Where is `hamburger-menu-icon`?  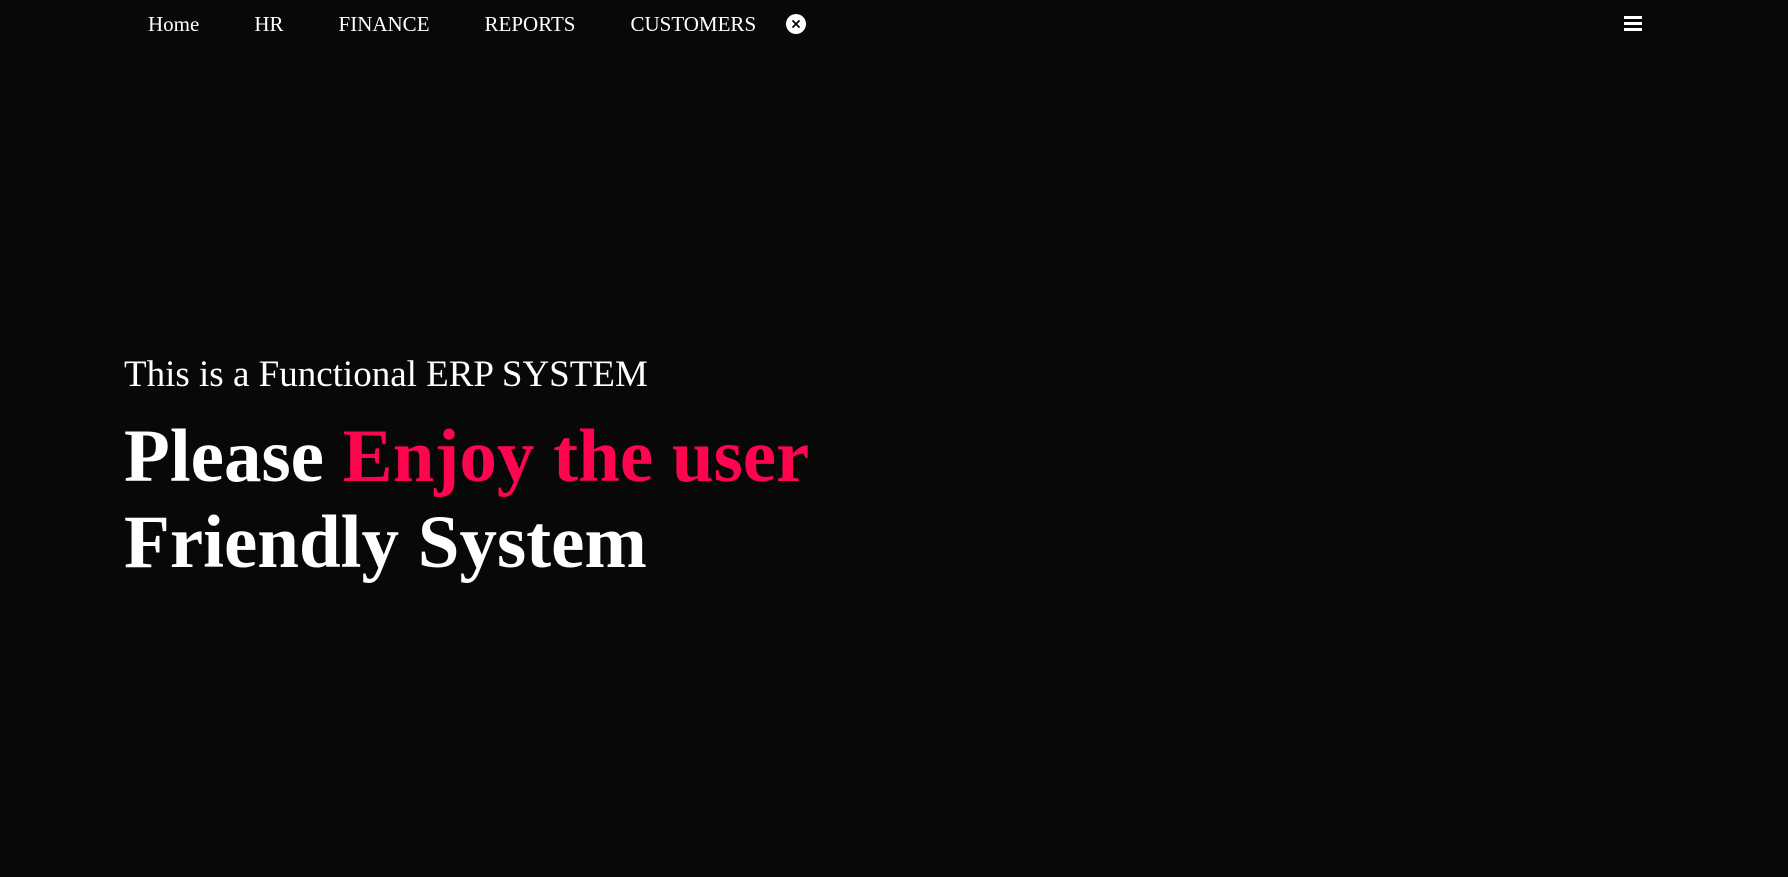
hamburger-menu-icon is located at coordinates (1633, 24).